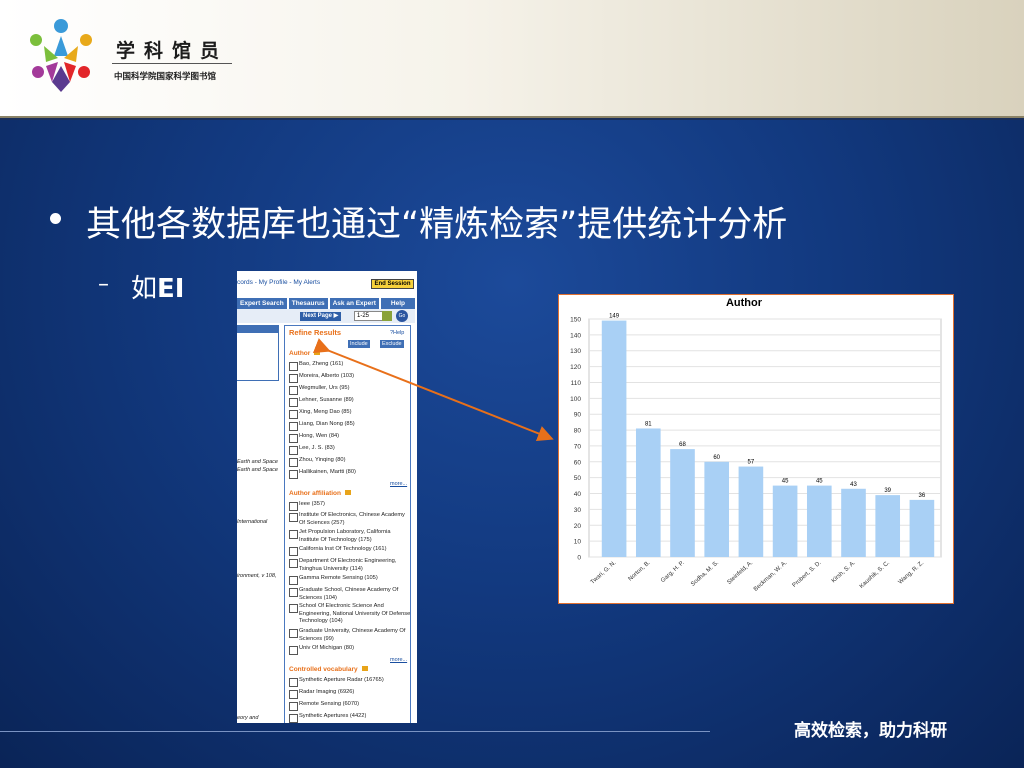  I want to click on arrow-icon, so click(433, 390).